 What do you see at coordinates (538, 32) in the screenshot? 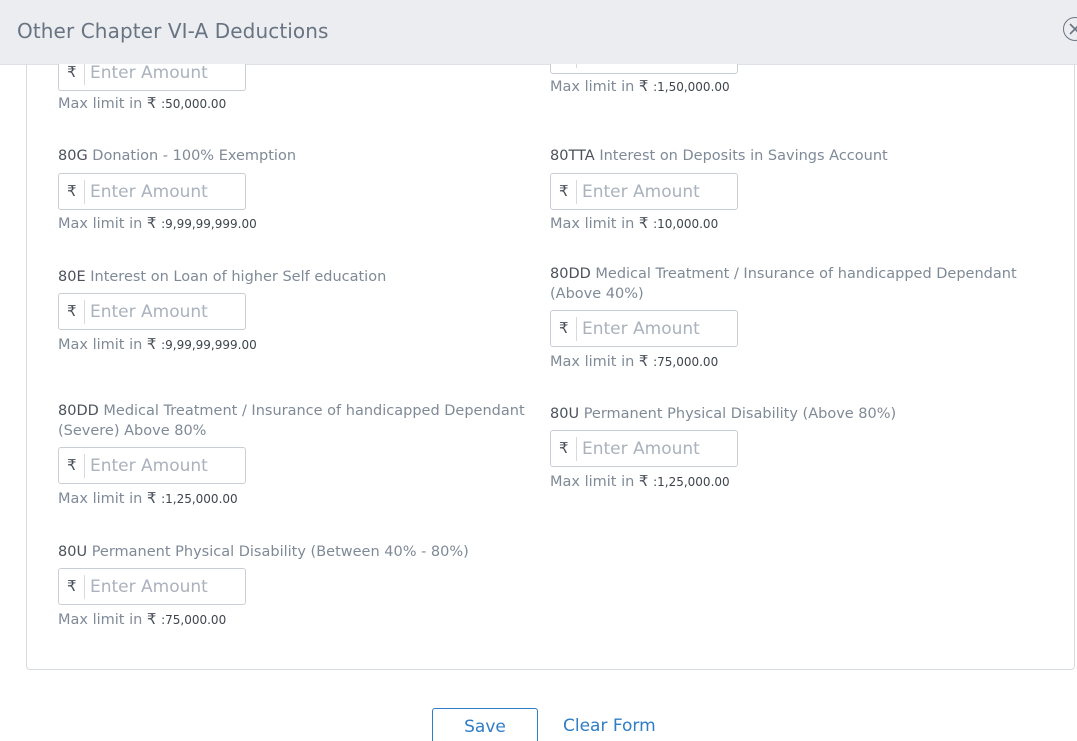
I see `modal-header: Other Chapter VI-A Deductions` at bounding box center [538, 32].